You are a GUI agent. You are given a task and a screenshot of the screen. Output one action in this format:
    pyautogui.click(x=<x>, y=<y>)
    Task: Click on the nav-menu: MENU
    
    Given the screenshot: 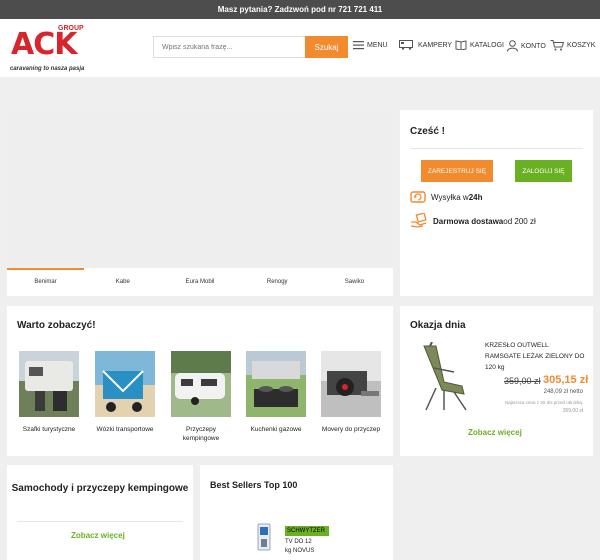 What is the action you would take?
    pyautogui.click(x=370, y=45)
    